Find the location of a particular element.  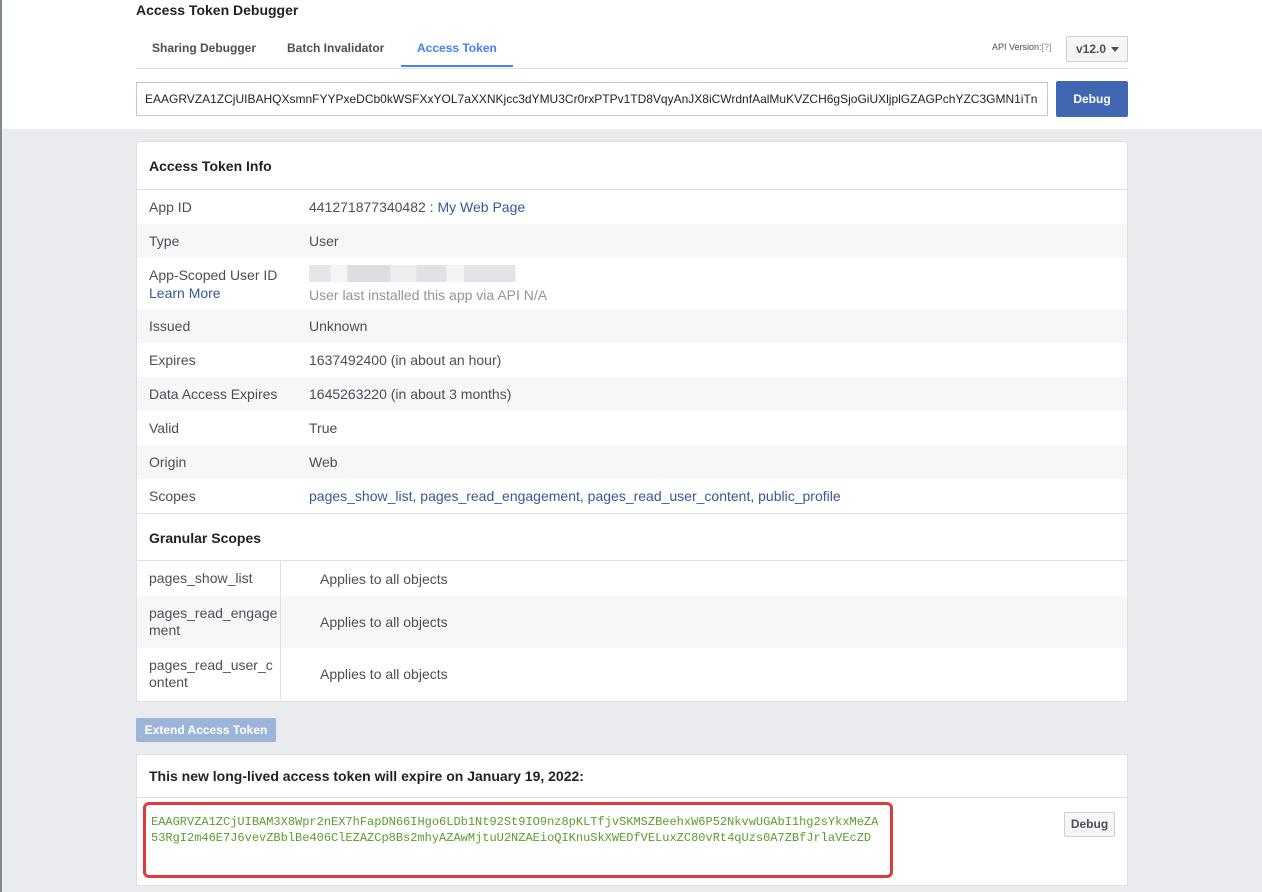

tab-sharing-debugger: Sharing Debugger is located at coordinates (204, 48).